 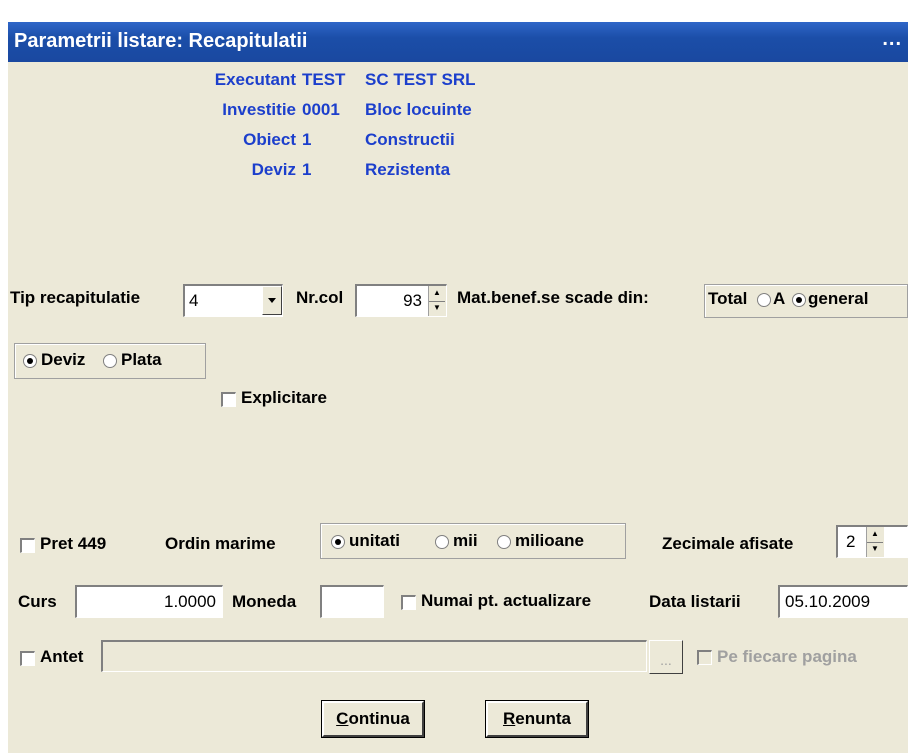 I want to click on radio-milioane, so click(x=504, y=542).